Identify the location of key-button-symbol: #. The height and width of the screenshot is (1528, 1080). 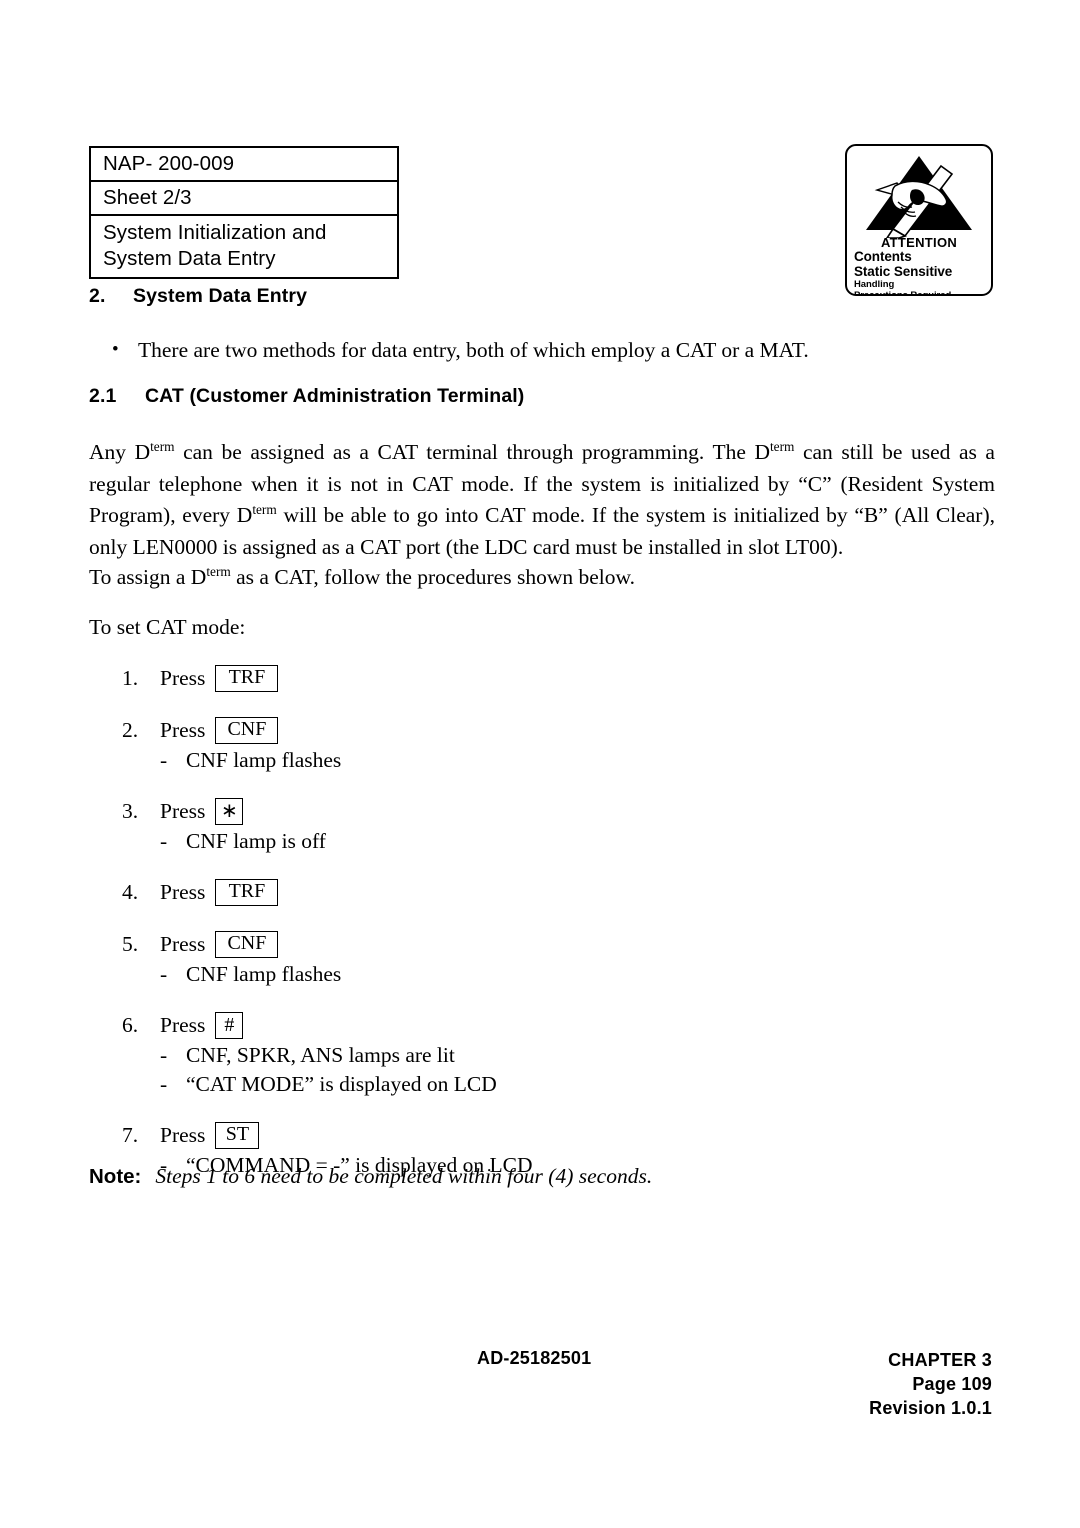
(229, 1025).